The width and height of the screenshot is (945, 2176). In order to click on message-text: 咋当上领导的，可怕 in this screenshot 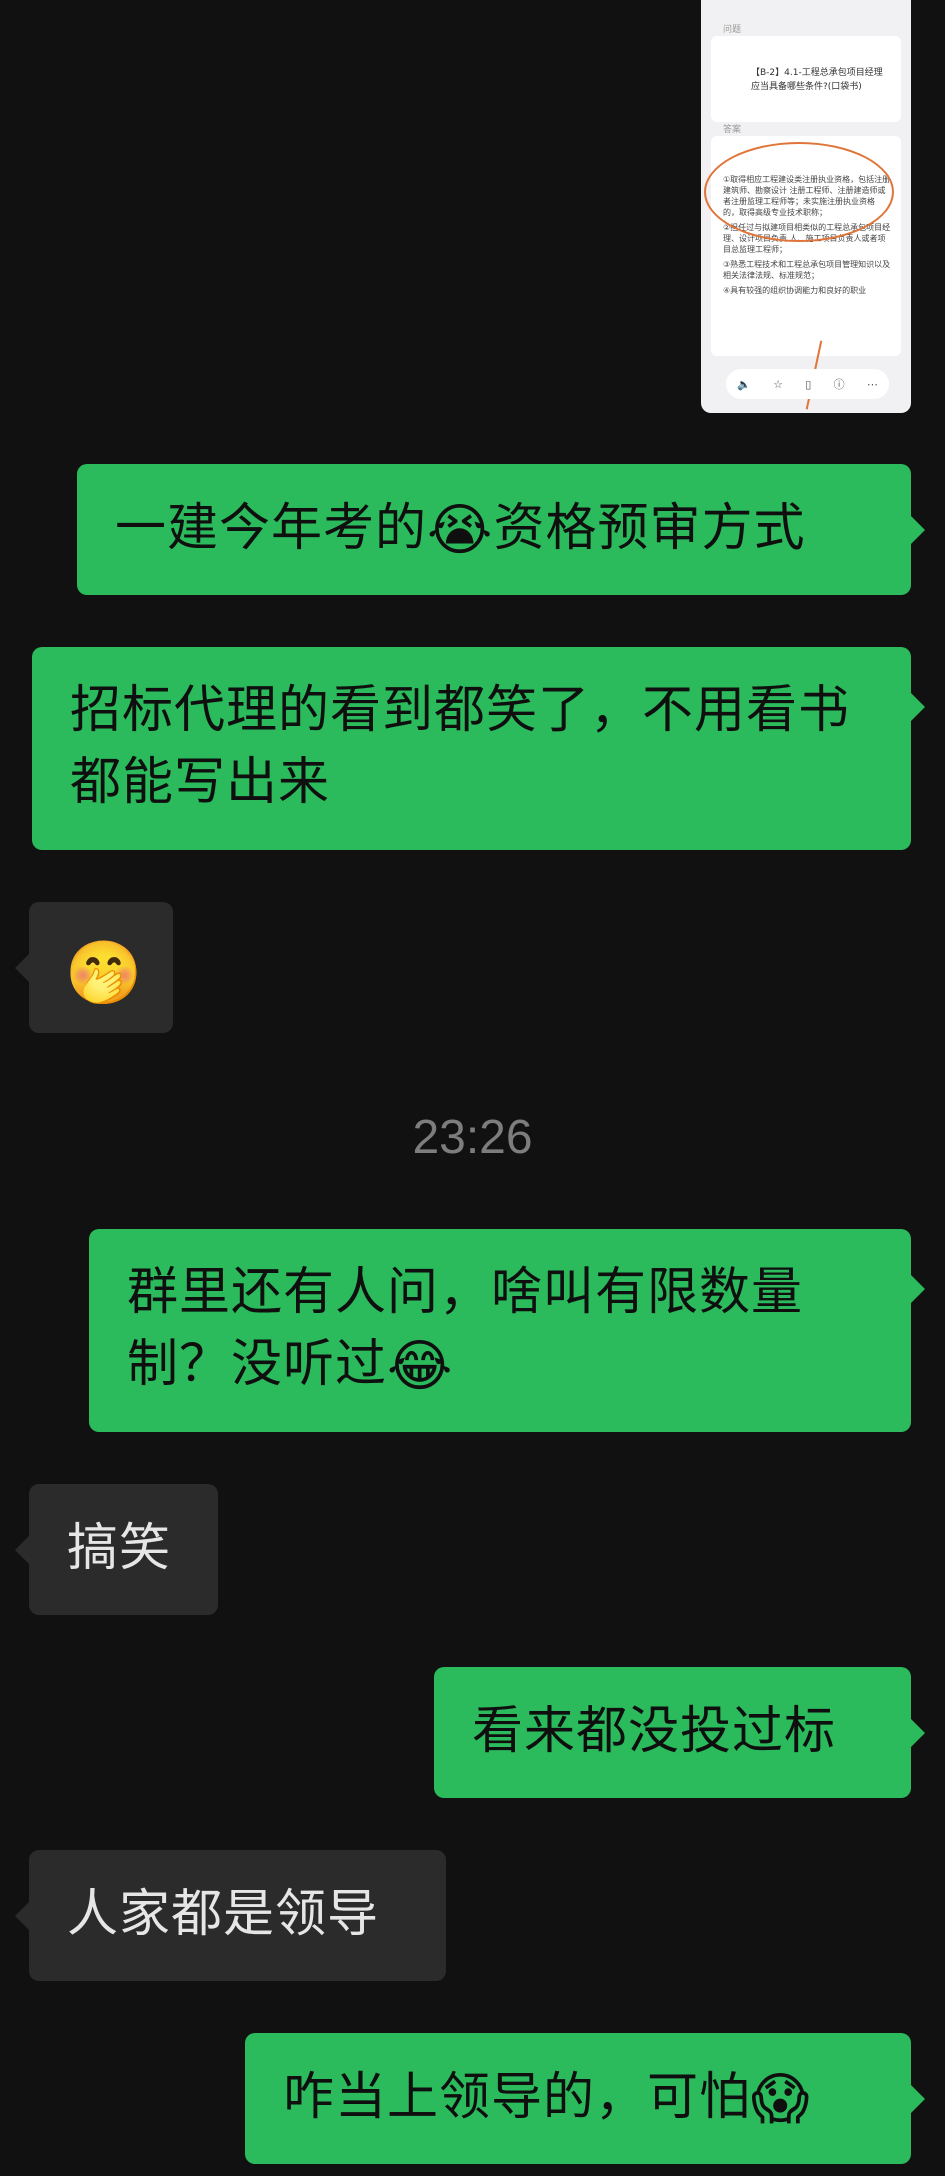, I will do `click(517, 2097)`.